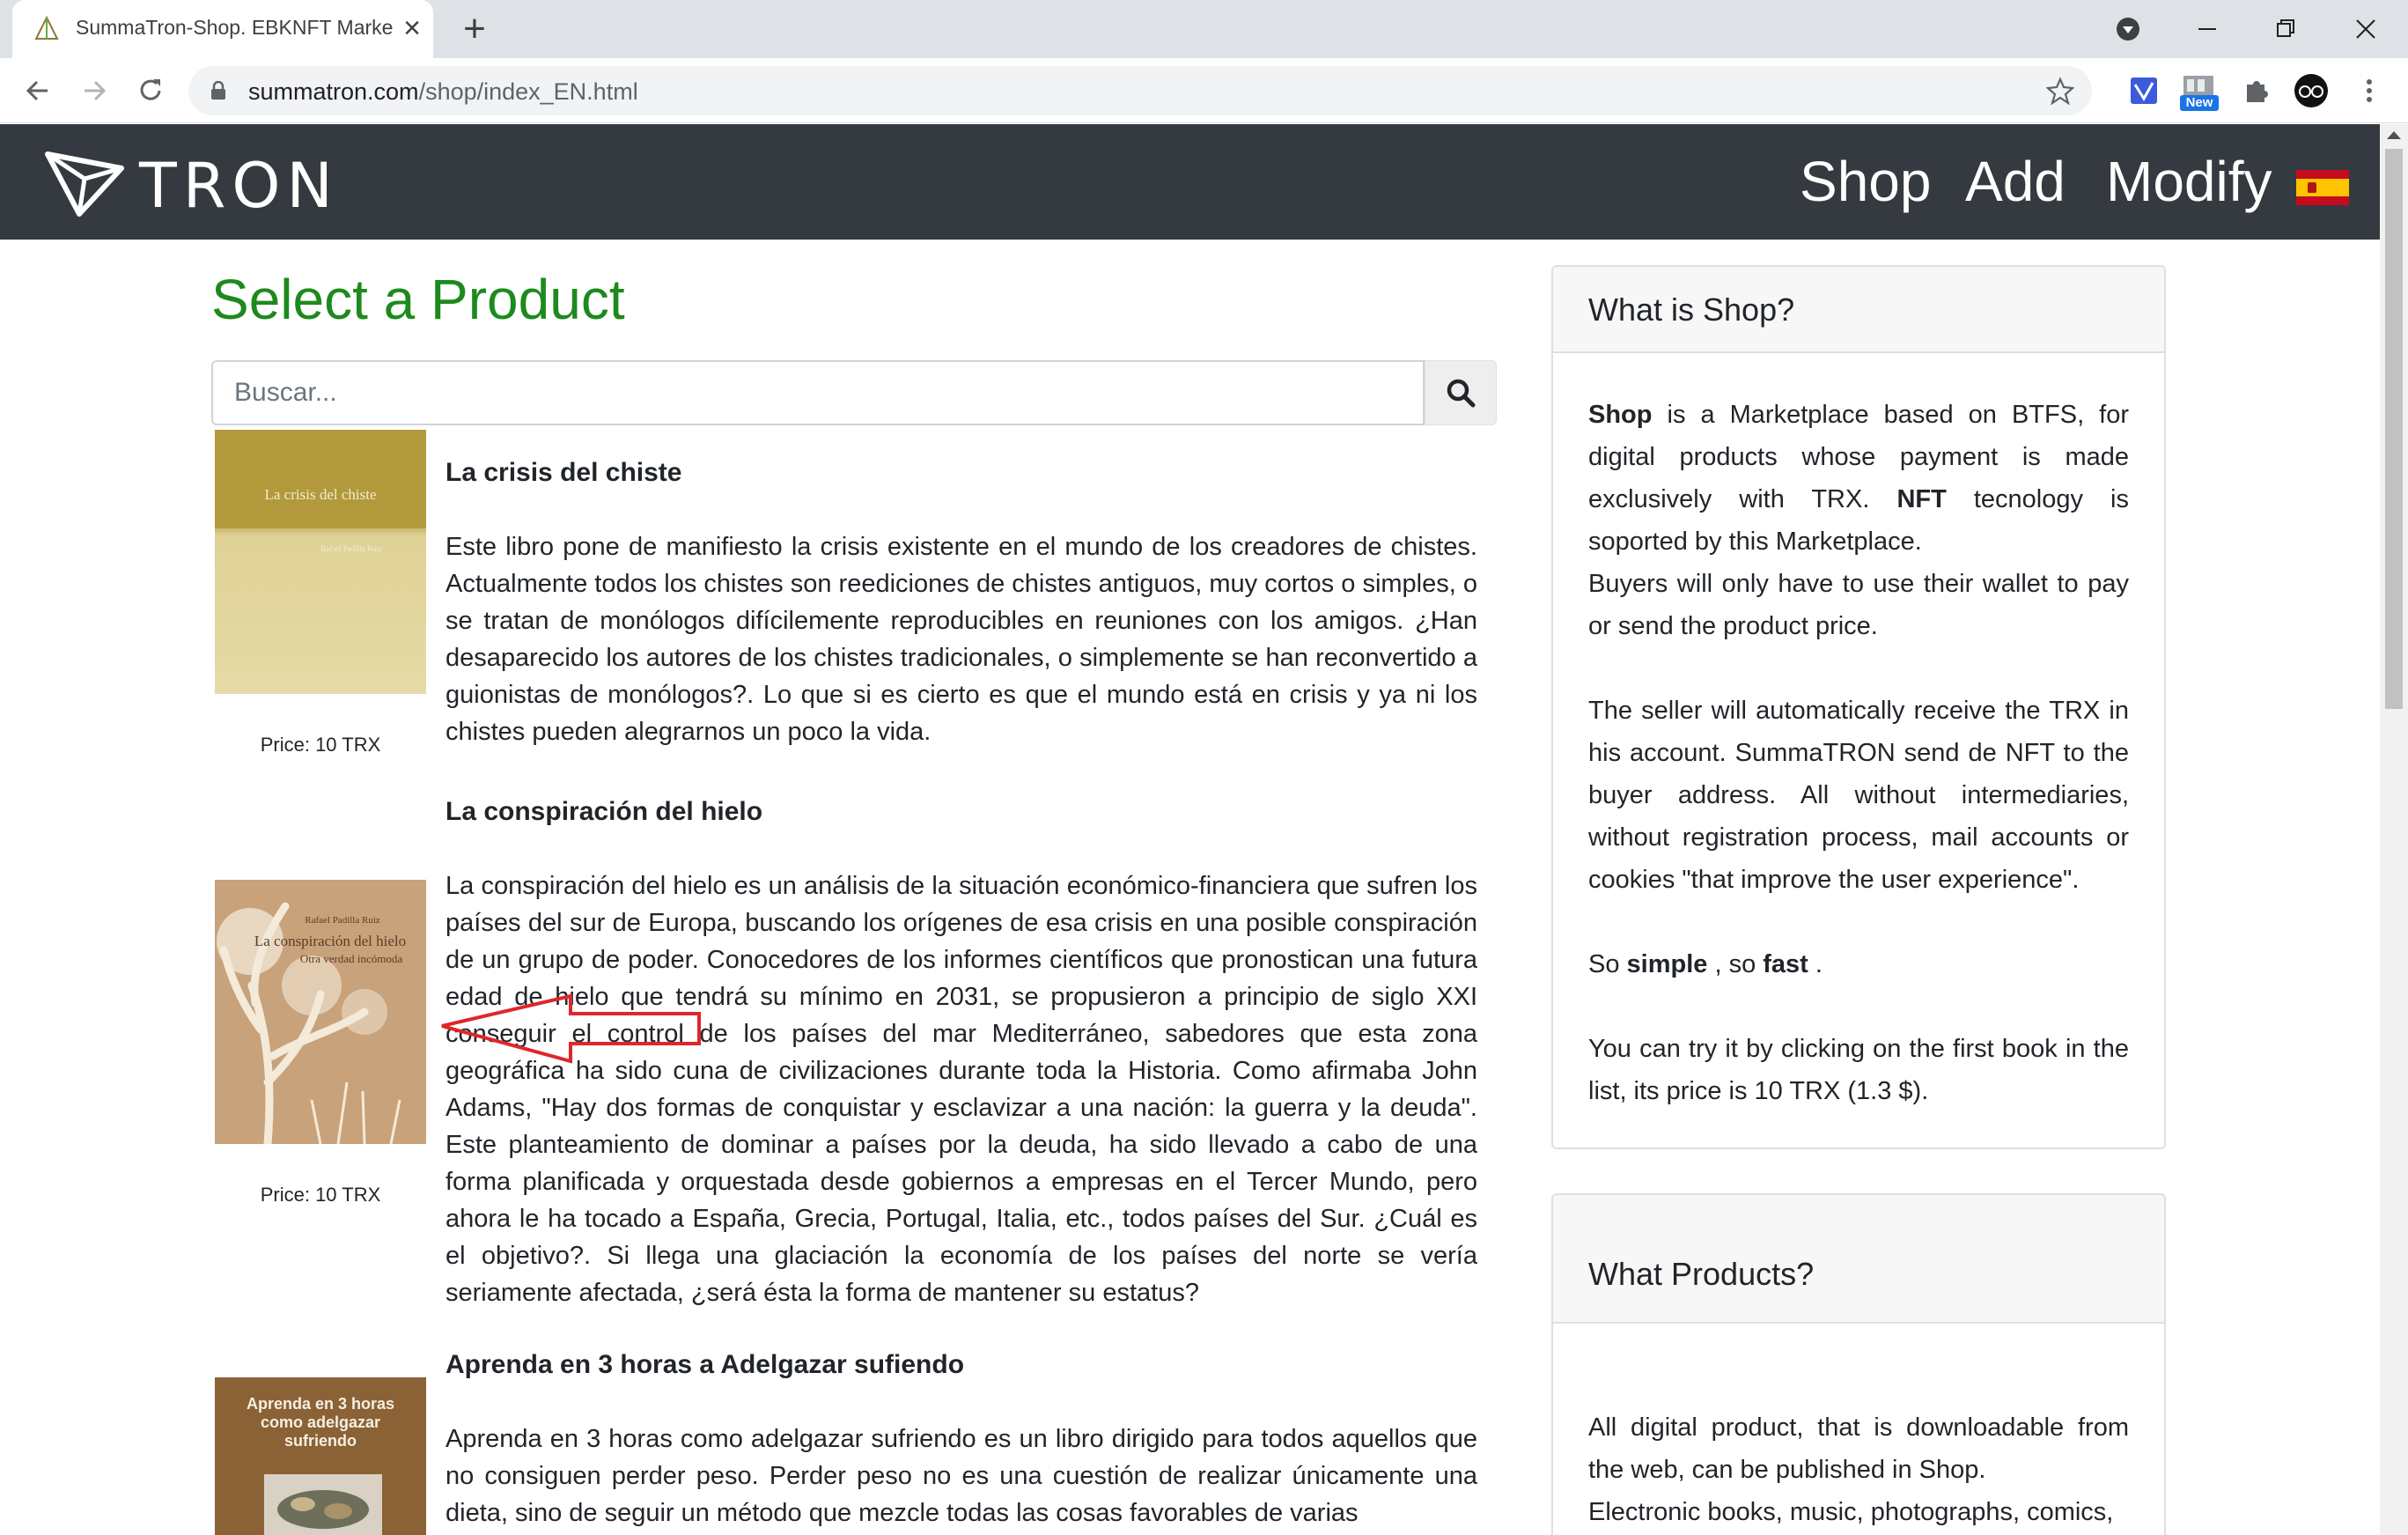  I want to click on page-title: Select a Product, so click(418, 299).